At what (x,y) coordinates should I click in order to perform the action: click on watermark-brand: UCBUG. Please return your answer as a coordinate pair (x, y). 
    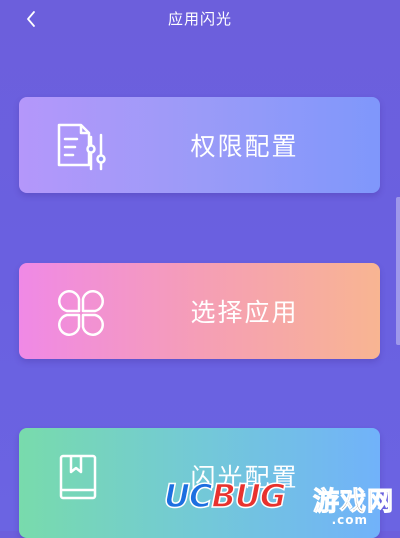
    Looking at the image, I should click on (225, 496).